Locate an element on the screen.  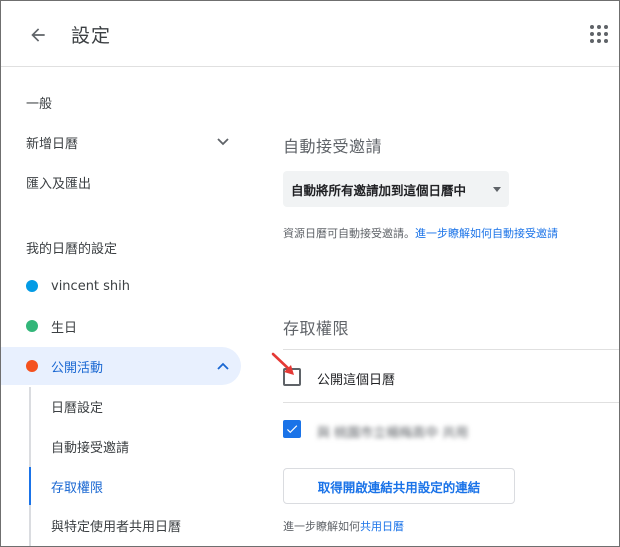
auto-accept-help: 資源日曆可自動接受邀請。進一步瞭解如何自動接受邀請 is located at coordinates (420, 233).